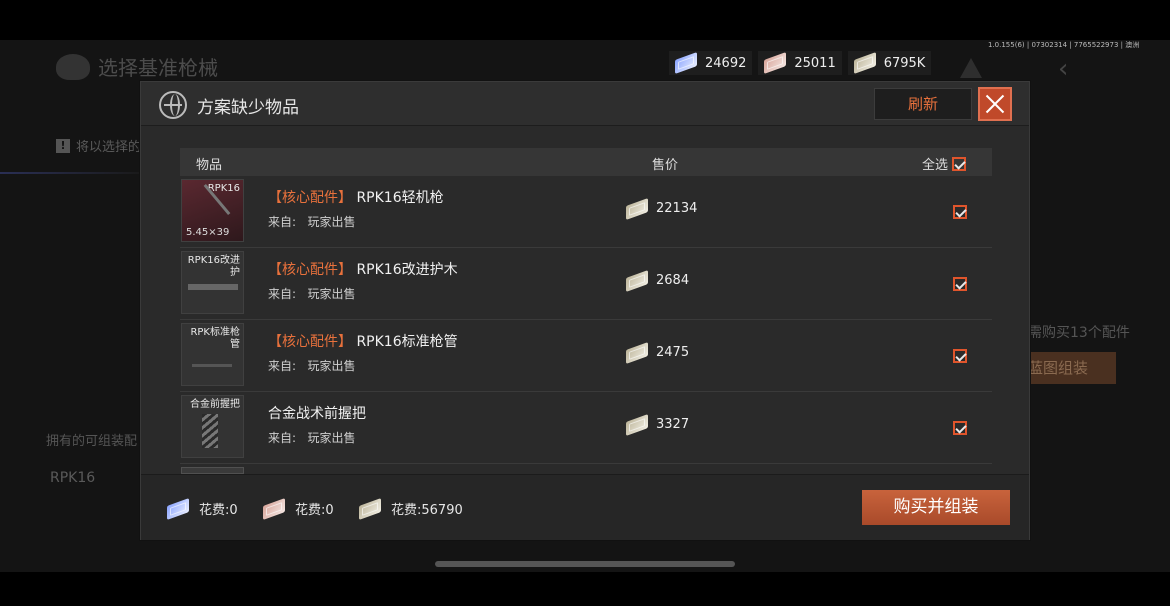  I want to click on foregrip-icon, so click(210, 431).